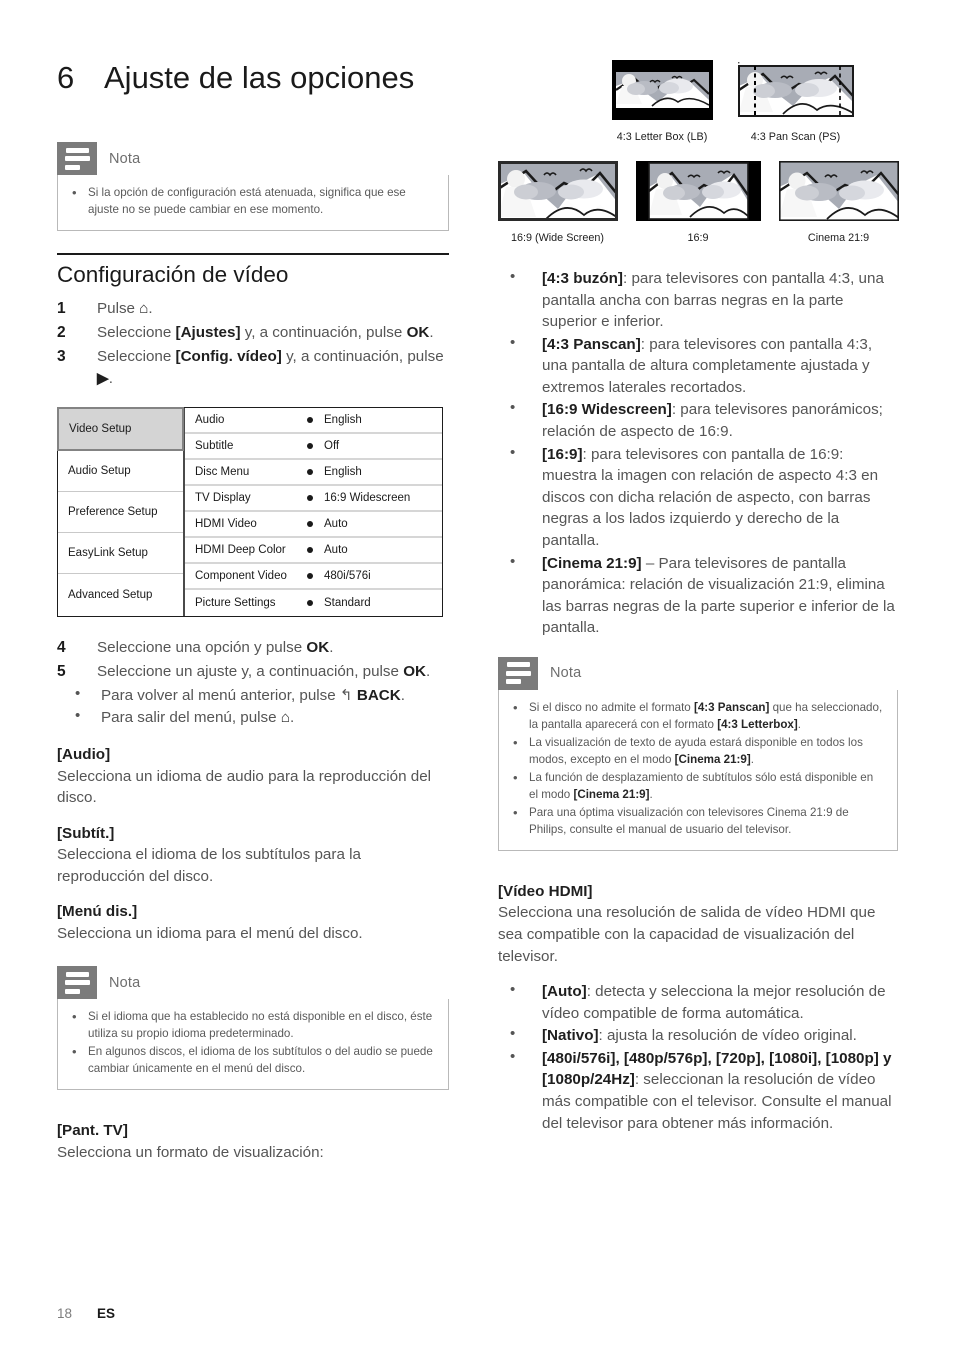  What do you see at coordinates (313, 577) in the screenshot?
I see `menu-row: Component Video 480i/576i` at bounding box center [313, 577].